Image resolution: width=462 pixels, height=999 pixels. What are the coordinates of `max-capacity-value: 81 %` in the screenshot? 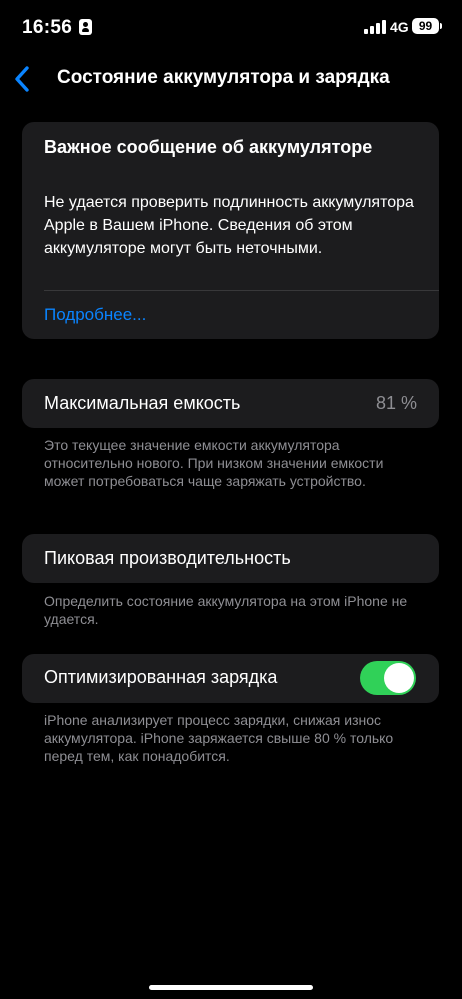 It's located at (396, 403).